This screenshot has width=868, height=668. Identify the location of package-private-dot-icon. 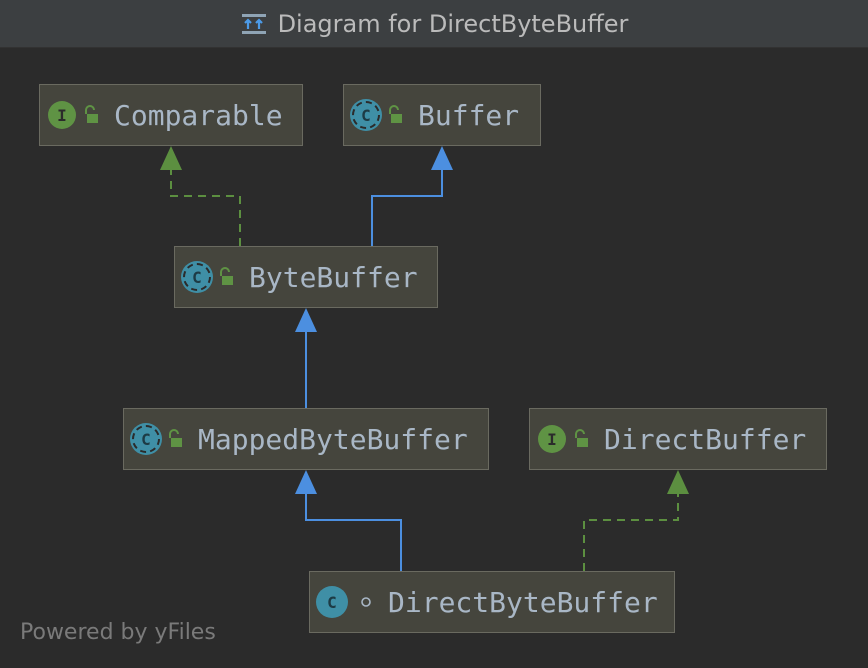
(366, 602).